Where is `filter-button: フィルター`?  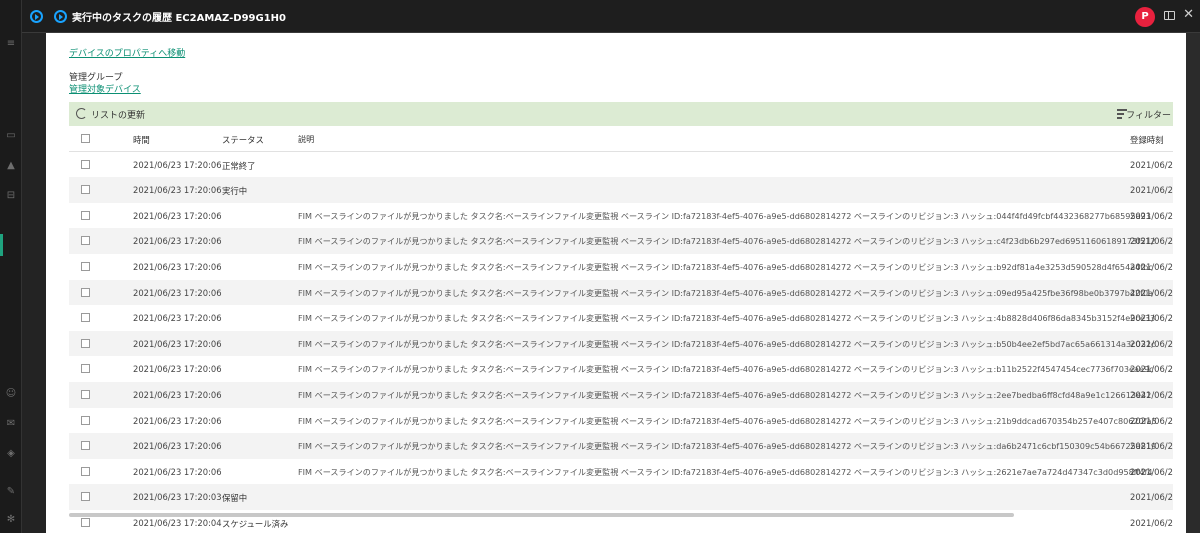 filter-button: フィルター is located at coordinates (1148, 114).